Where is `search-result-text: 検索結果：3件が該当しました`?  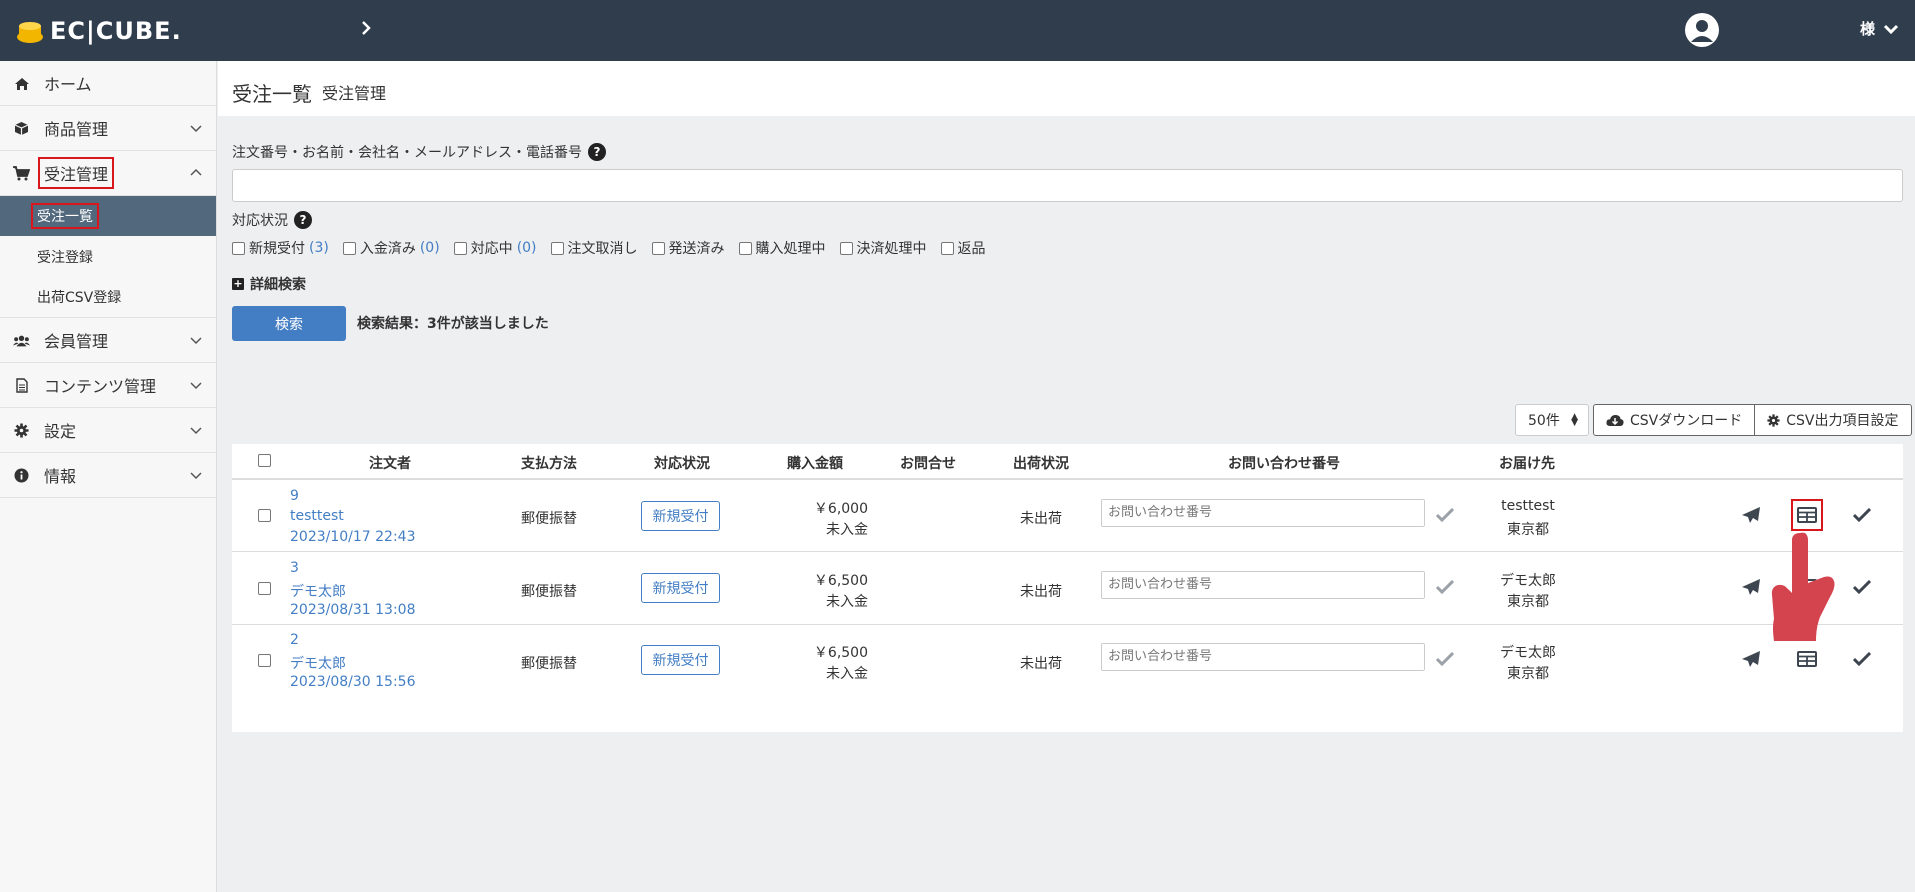
search-result-text: 検索結果：3件が該当しました is located at coordinates (453, 324).